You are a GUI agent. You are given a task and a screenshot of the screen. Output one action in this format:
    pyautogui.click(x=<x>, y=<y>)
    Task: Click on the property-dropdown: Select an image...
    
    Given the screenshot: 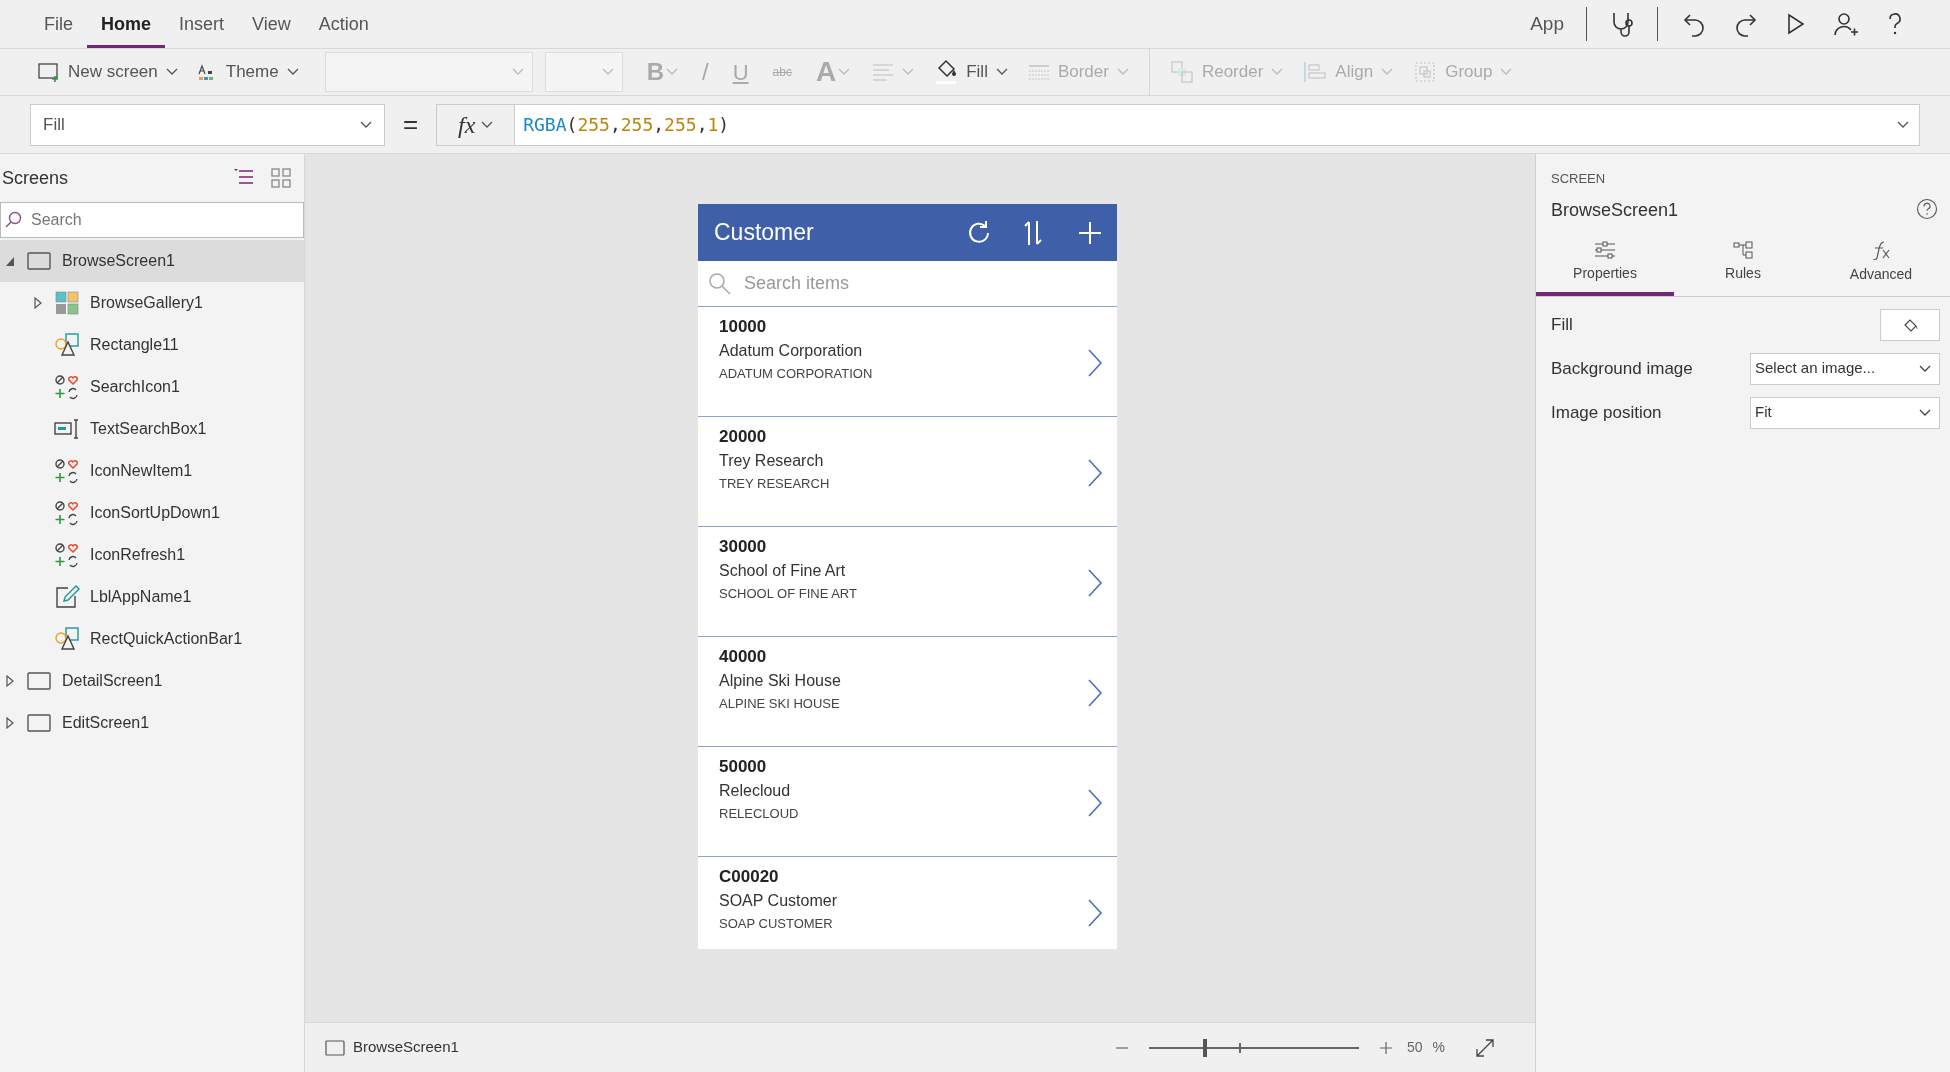 What is the action you would take?
    pyautogui.click(x=1845, y=368)
    